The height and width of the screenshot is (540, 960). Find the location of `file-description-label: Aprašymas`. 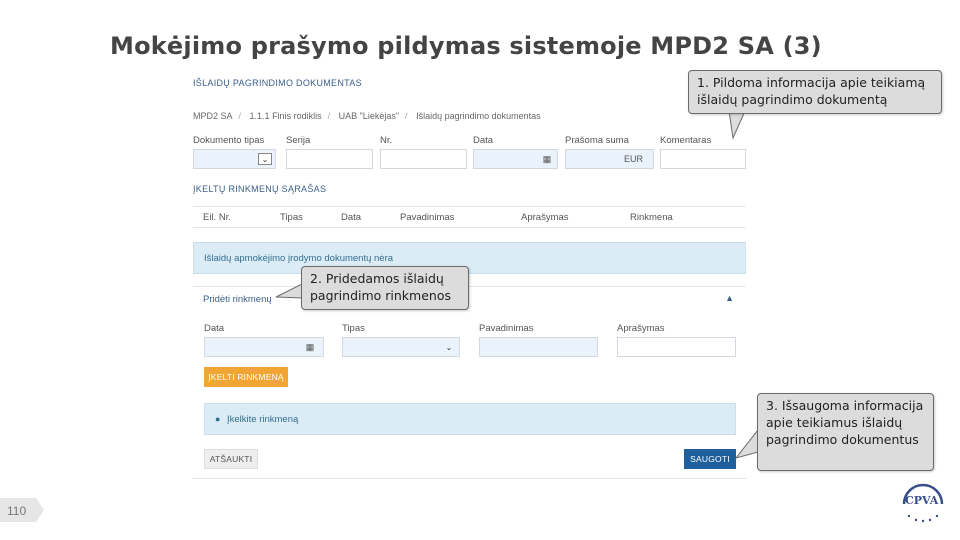

file-description-label: Aprašymas is located at coordinates (641, 328).